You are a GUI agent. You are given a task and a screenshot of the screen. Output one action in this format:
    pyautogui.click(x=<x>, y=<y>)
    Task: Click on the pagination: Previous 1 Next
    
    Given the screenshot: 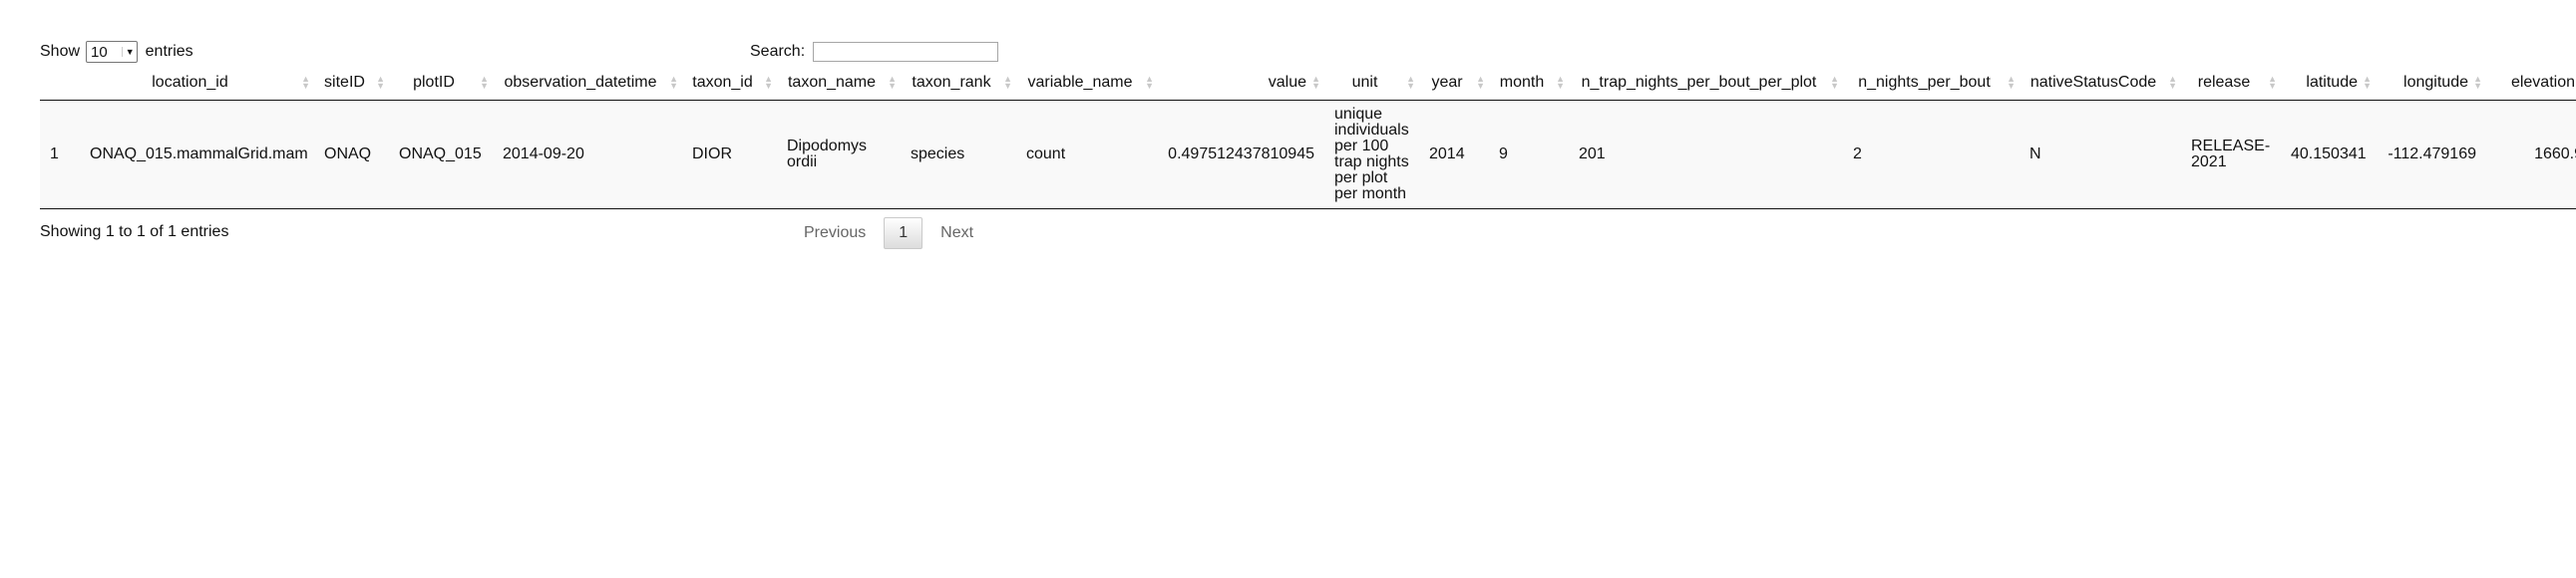 What is the action you would take?
    pyautogui.click(x=889, y=233)
    